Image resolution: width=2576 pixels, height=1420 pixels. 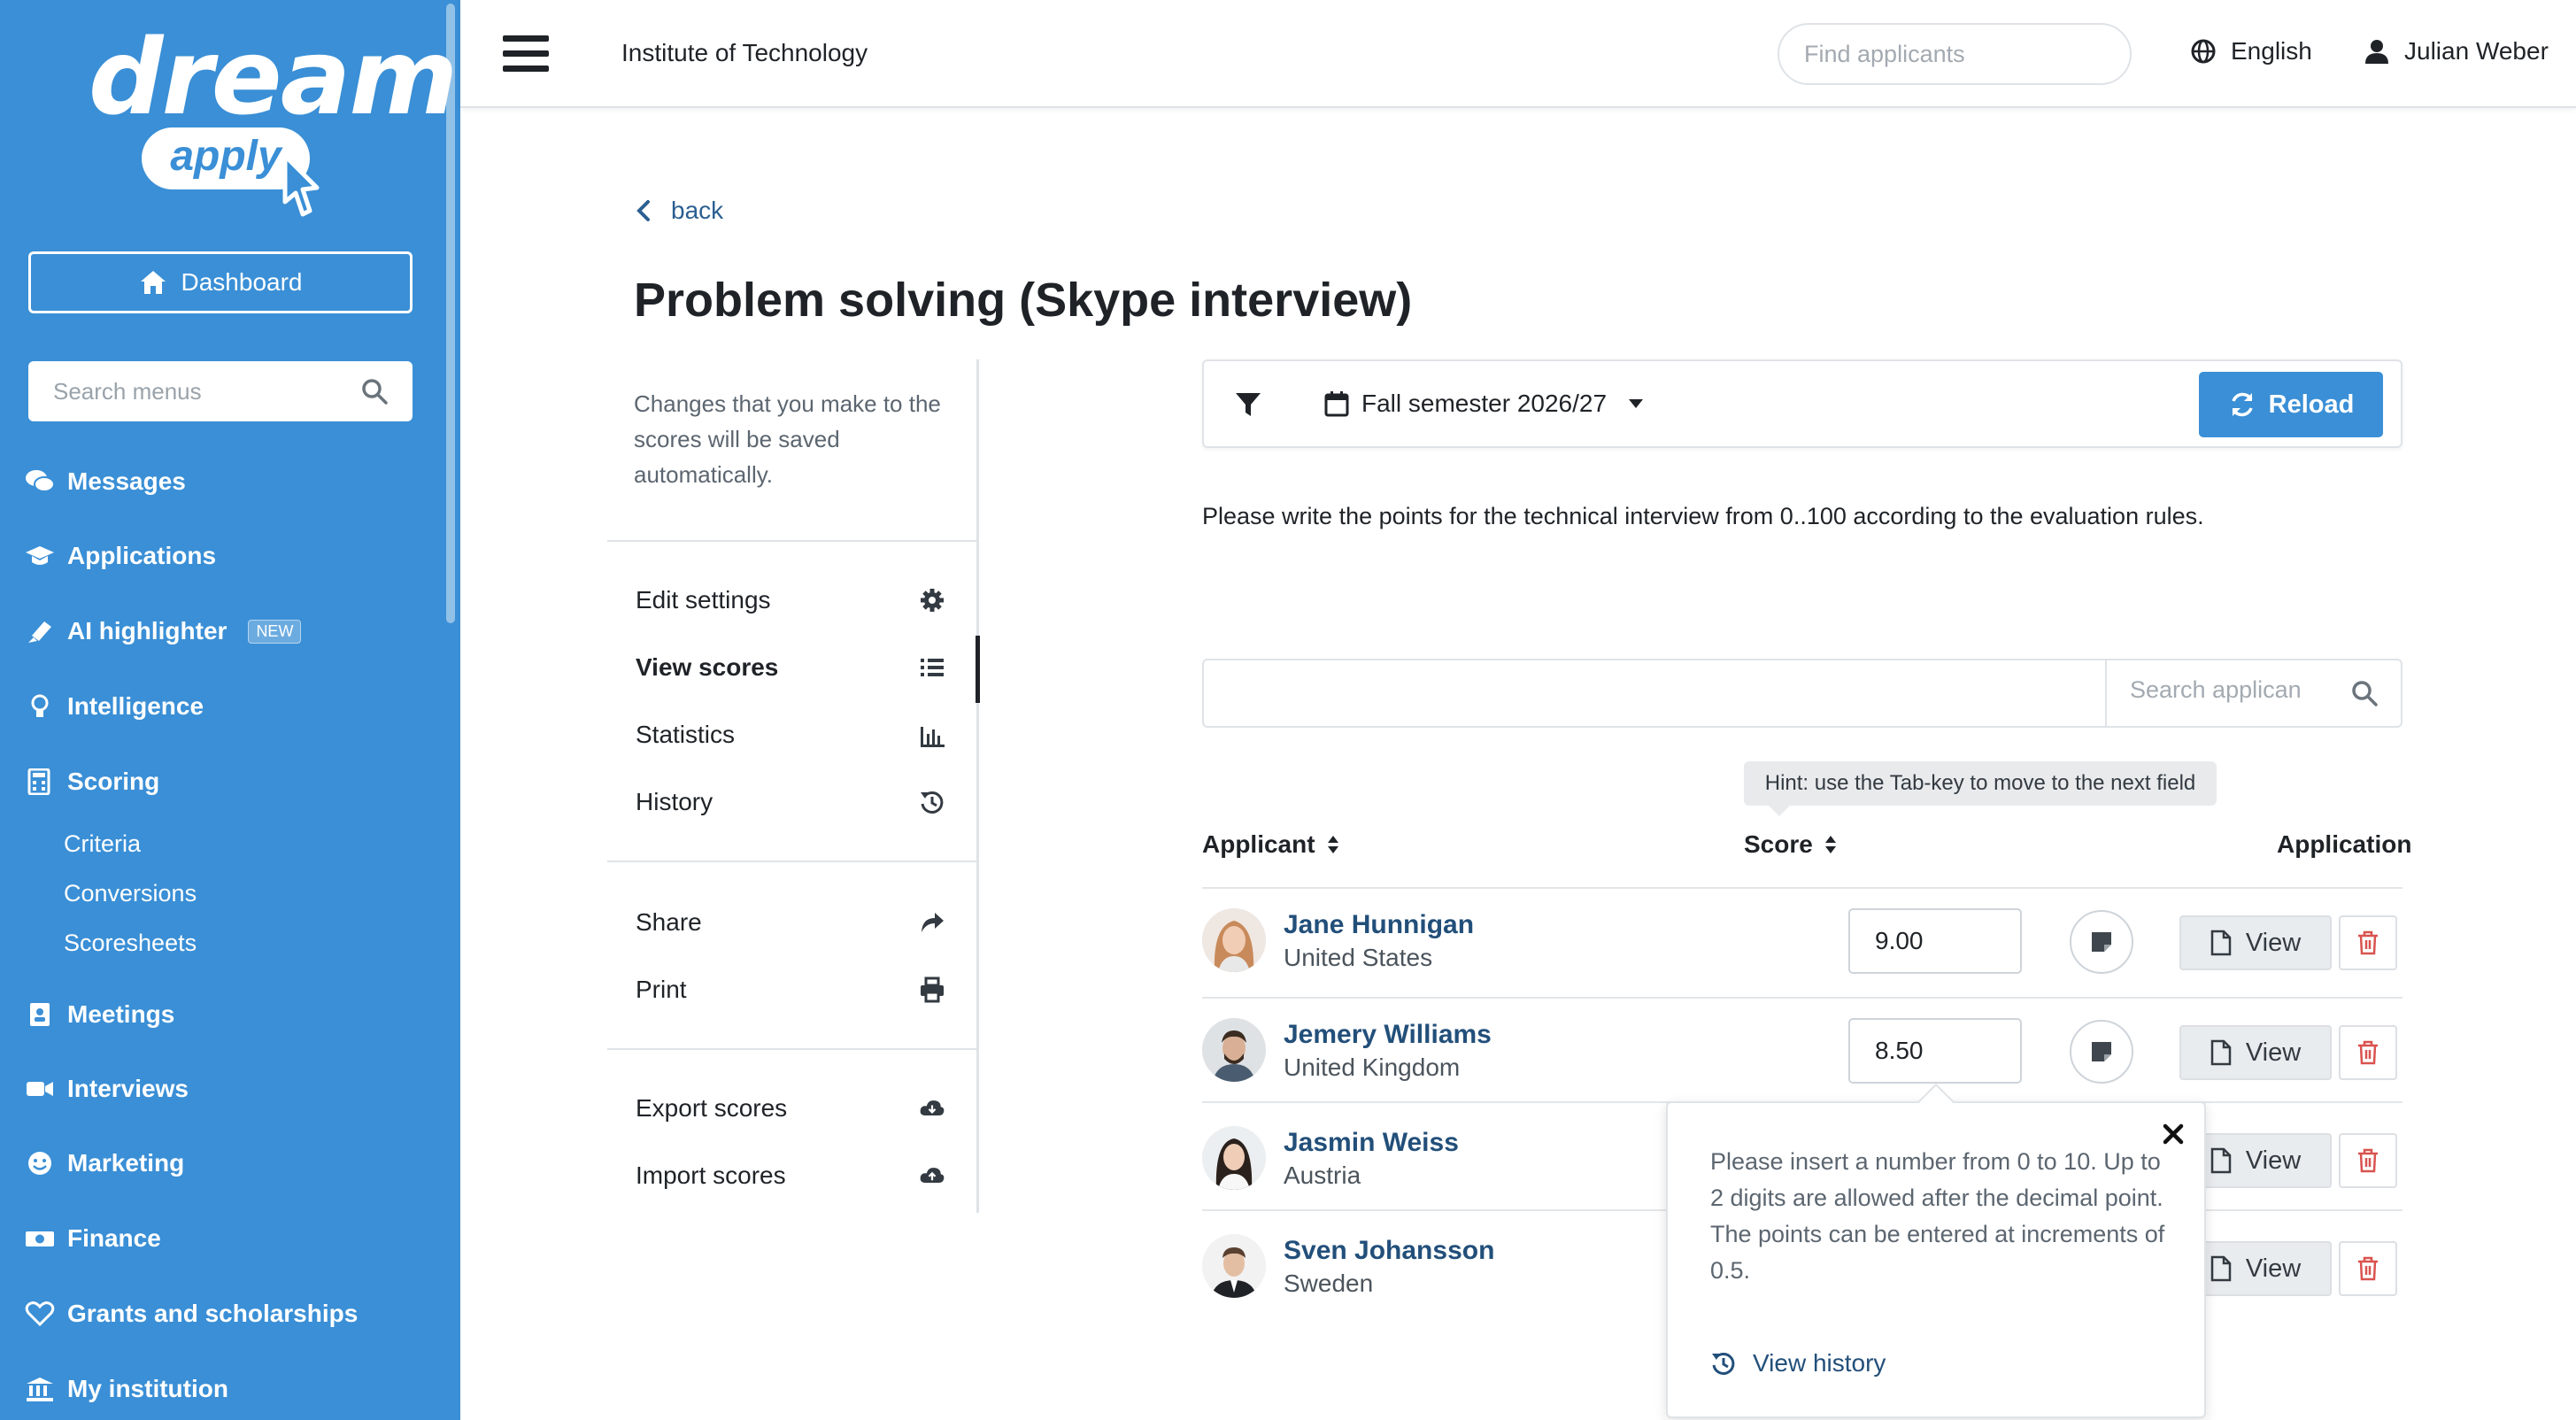 I want to click on search-separator, so click(x=2106, y=693).